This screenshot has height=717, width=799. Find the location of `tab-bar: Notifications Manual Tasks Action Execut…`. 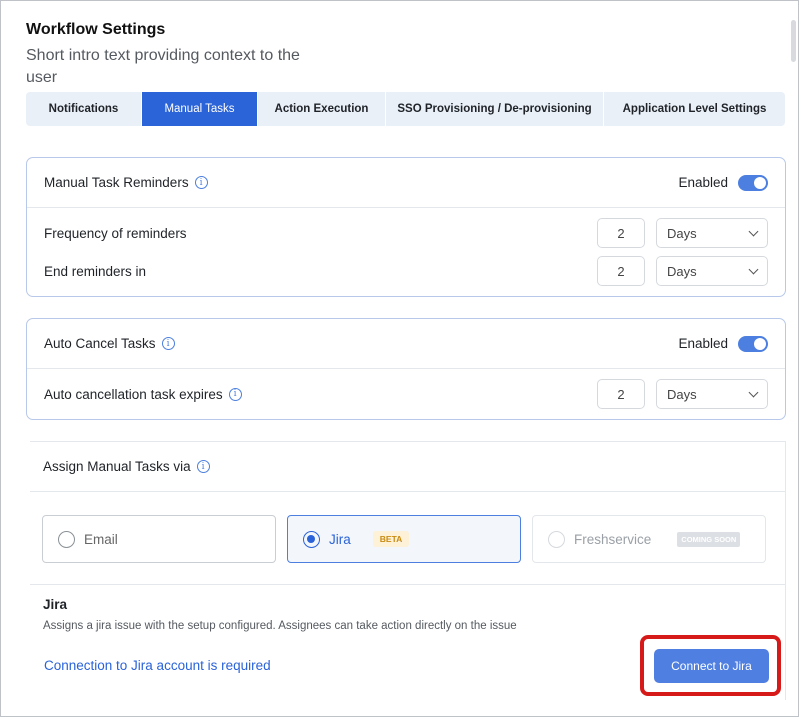

tab-bar: Notifications Manual Tasks Action Execut… is located at coordinates (405, 109).